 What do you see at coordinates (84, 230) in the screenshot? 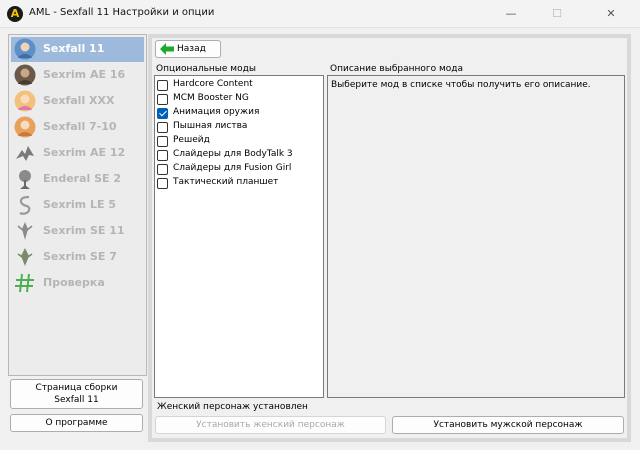
I see `profile-label: Sexrim SE 11` at bounding box center [84, 230].